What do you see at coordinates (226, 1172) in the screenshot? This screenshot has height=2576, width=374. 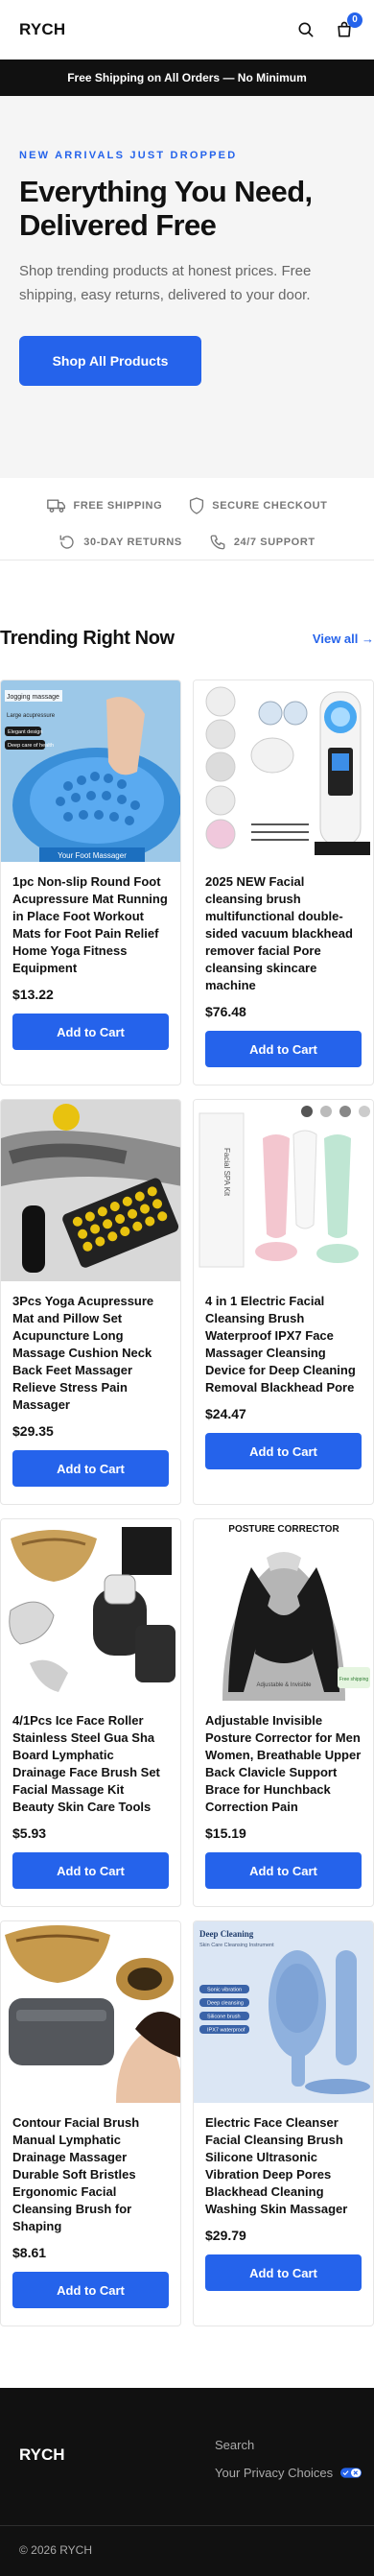 I see `svg-text: Facial SPA Kit` at bounding box center [226, 1172].